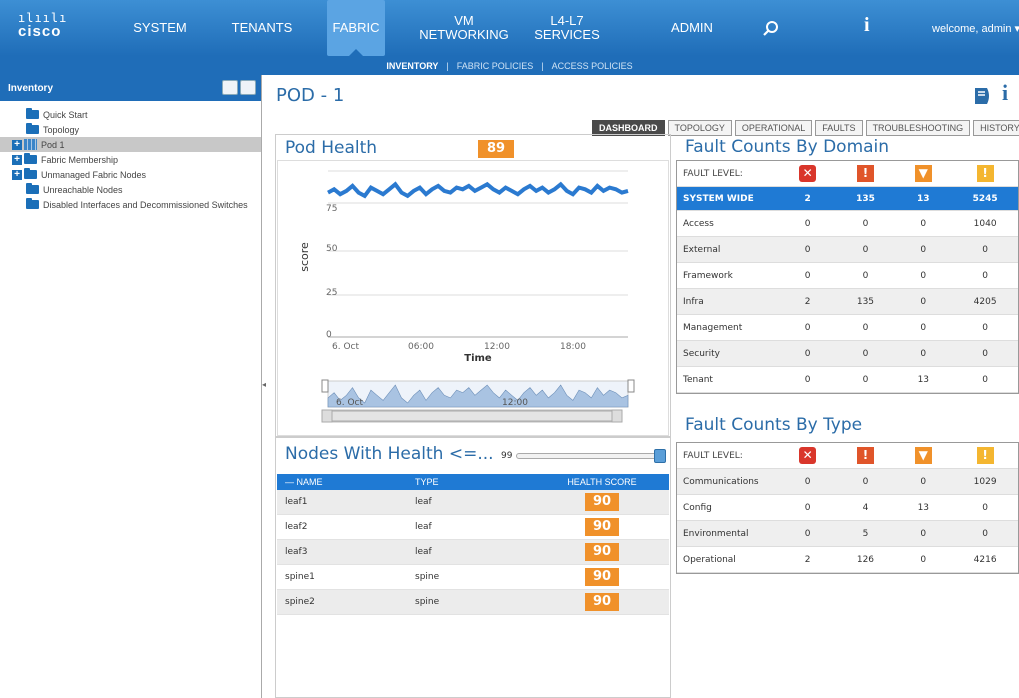 This screenshot has height=698, width=1019. Describe the element at coordinates (300, 577) in the screenshot. I see `node-name: spine1` at that location.